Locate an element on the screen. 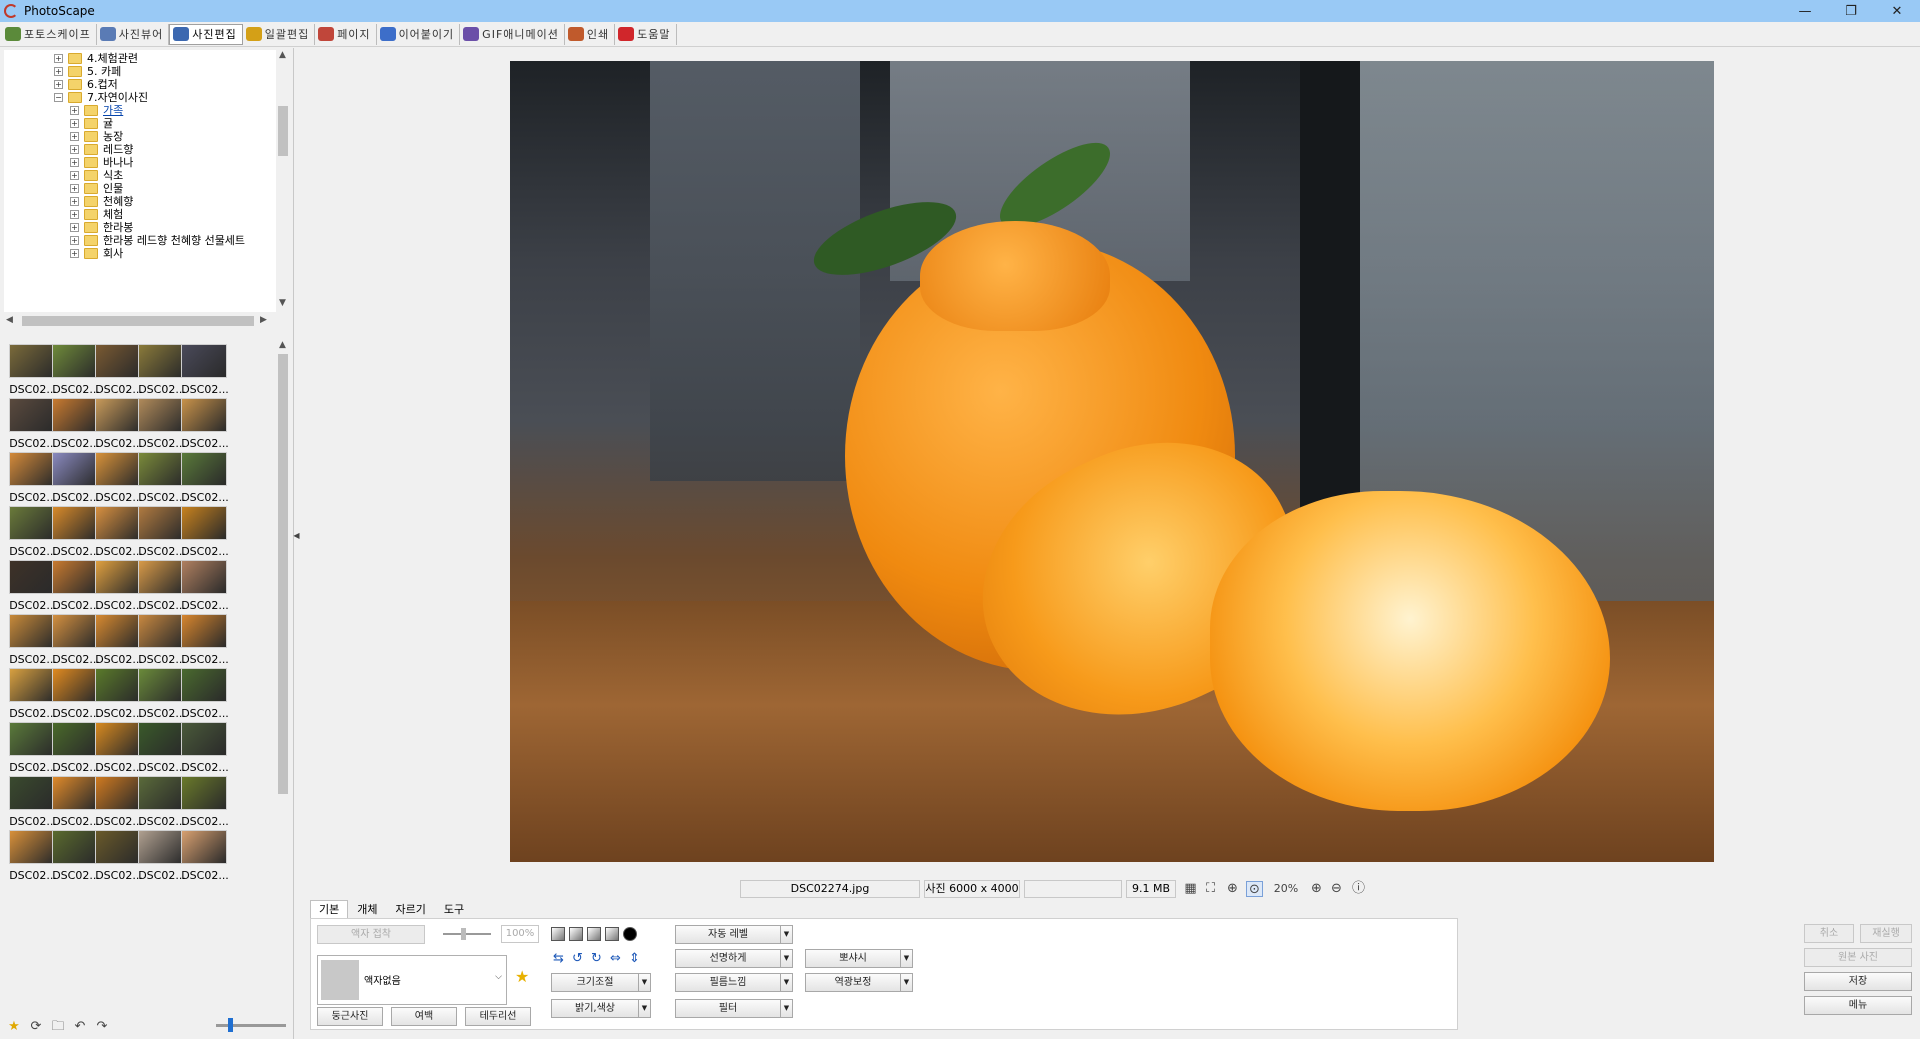 The image size is (1920, 1039). favorite-star-icon: ★ is located at coordinates (14, 1027).